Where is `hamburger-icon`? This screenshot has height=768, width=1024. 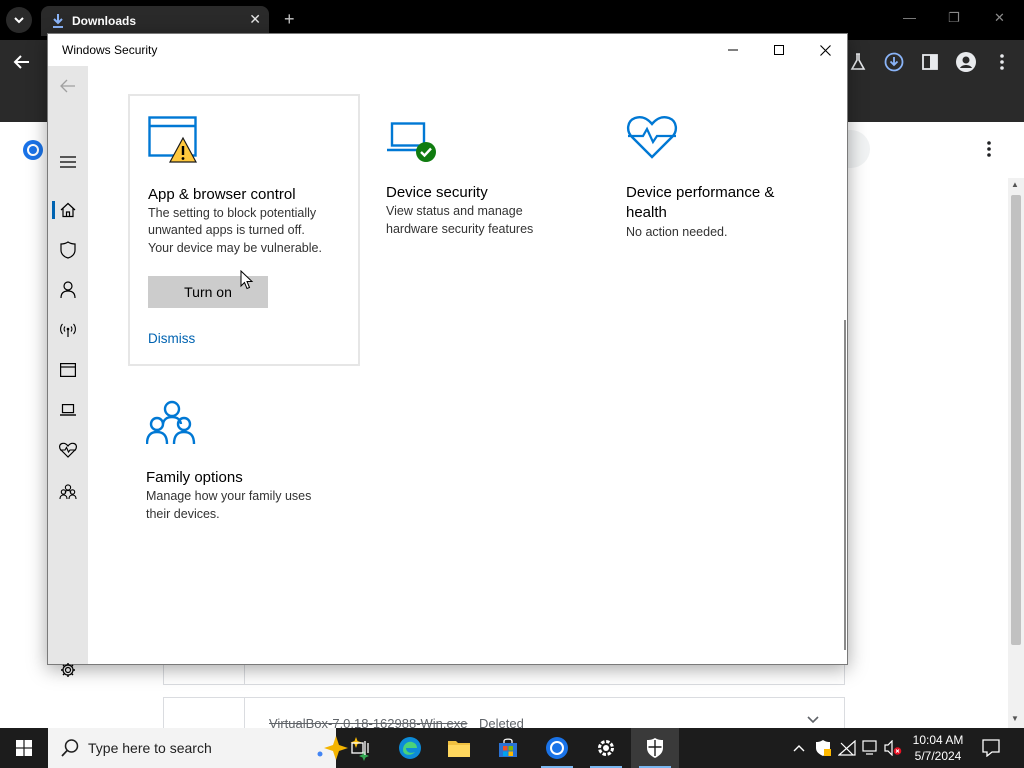
hamburger-icon is located at coordinates (68, 162).